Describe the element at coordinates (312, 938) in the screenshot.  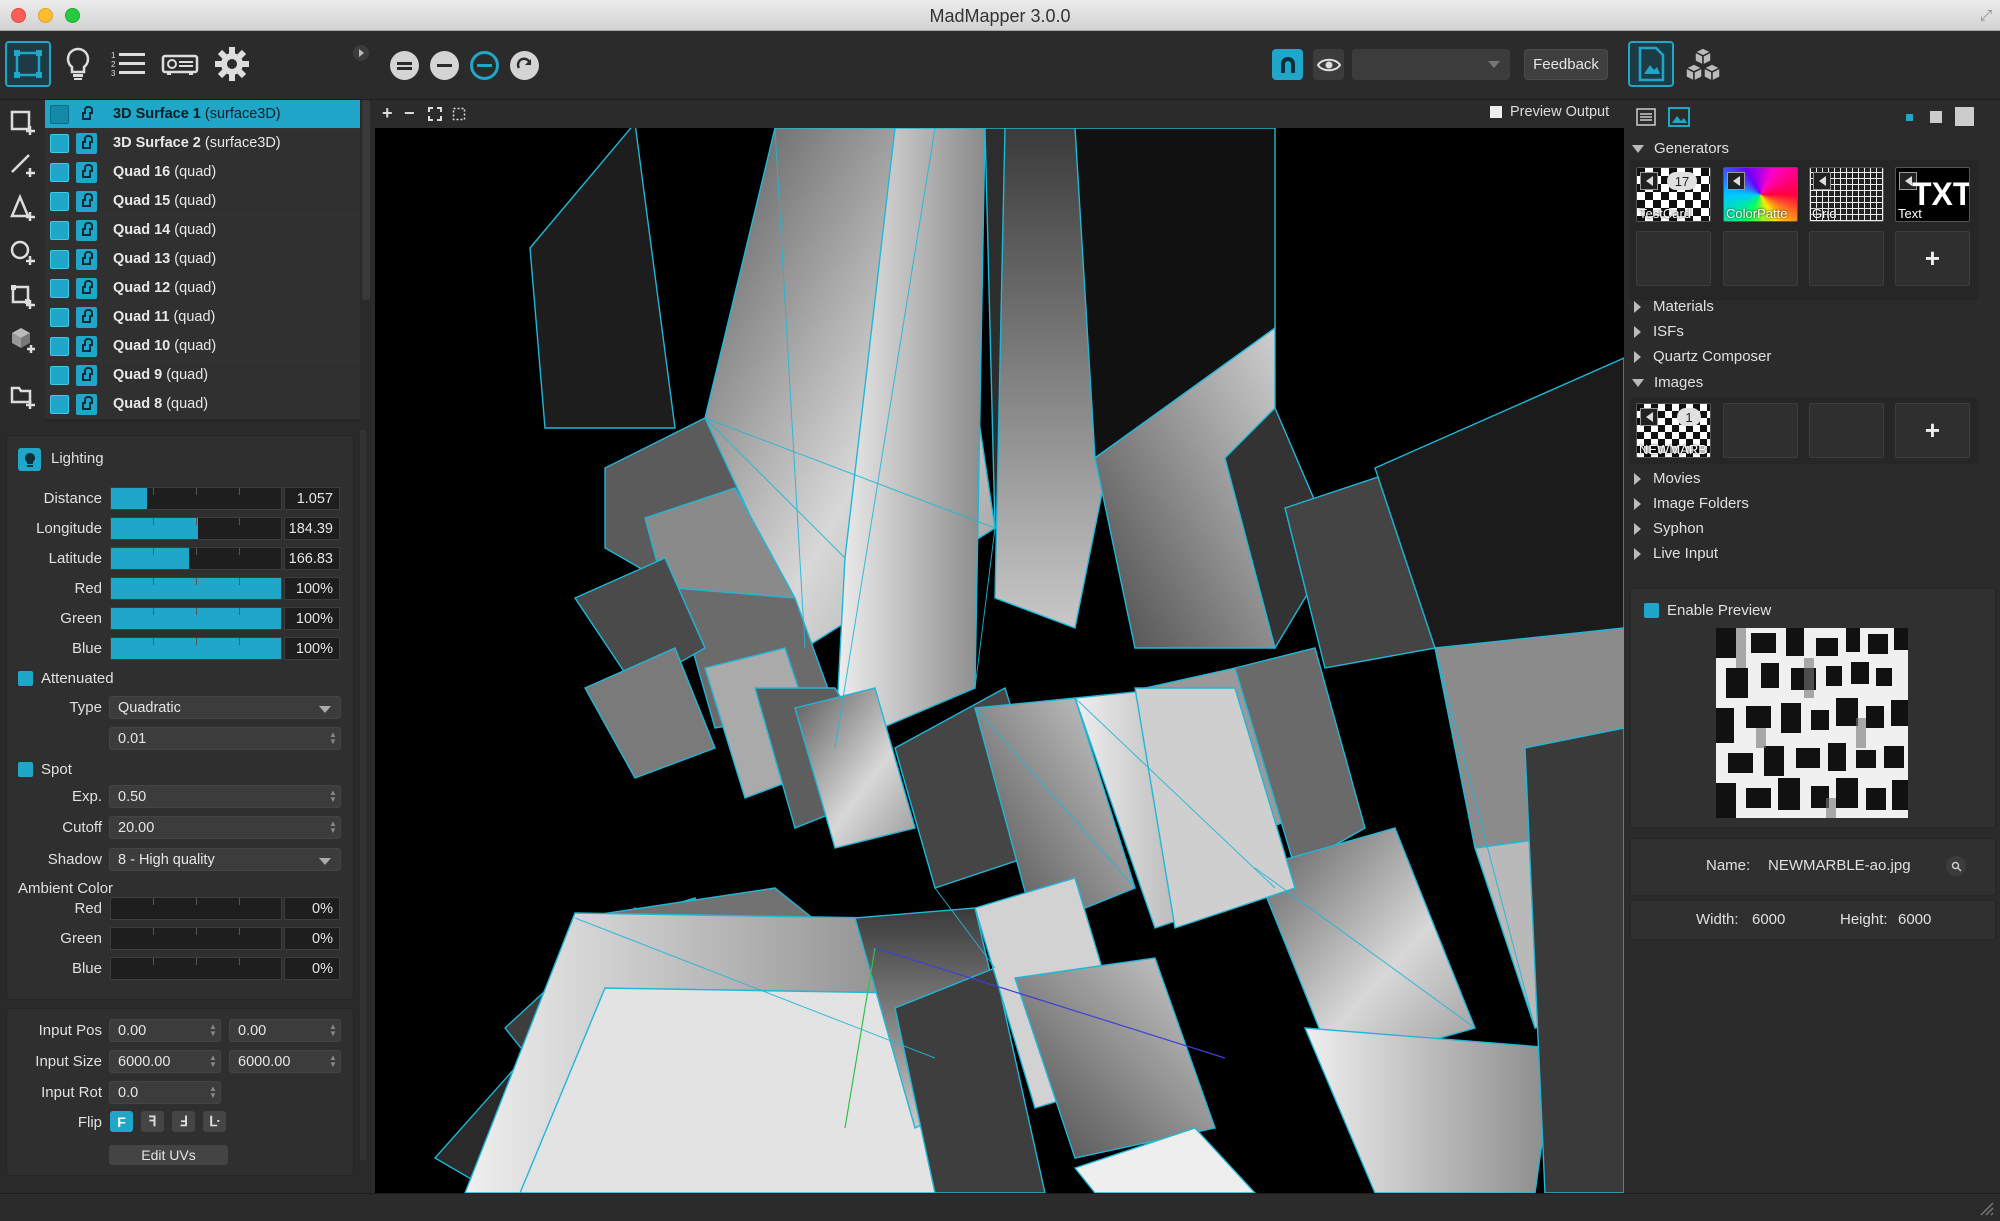
I see `amb-green-value: 0%` at that location.